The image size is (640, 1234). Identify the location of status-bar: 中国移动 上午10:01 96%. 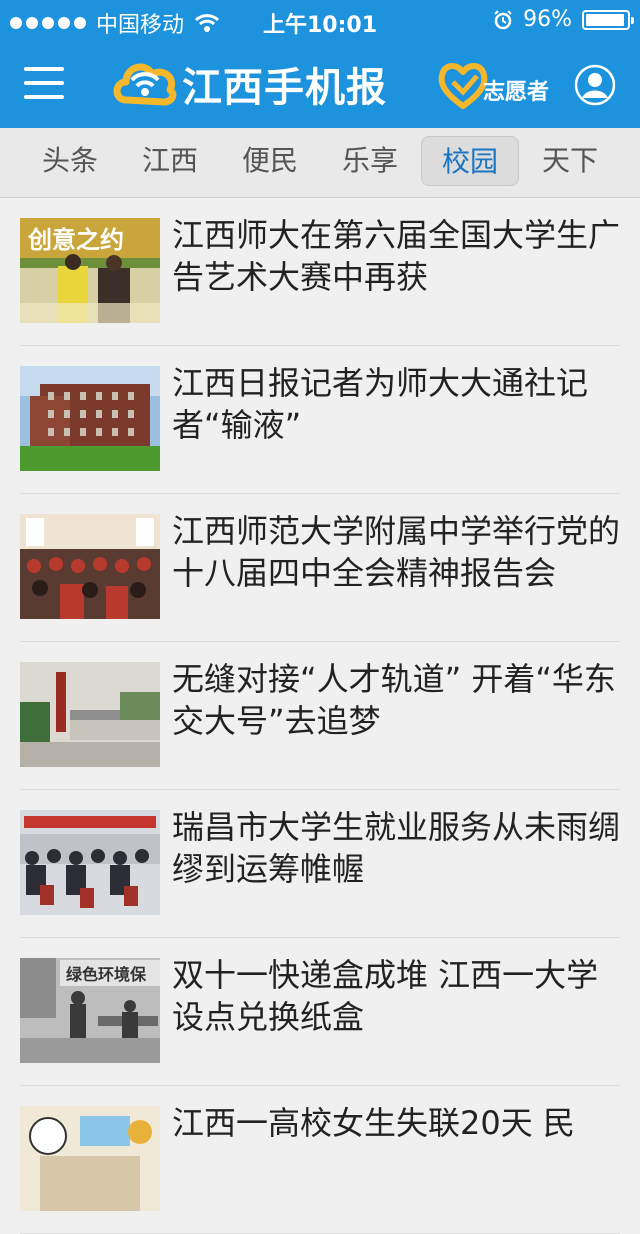
(320, 20).